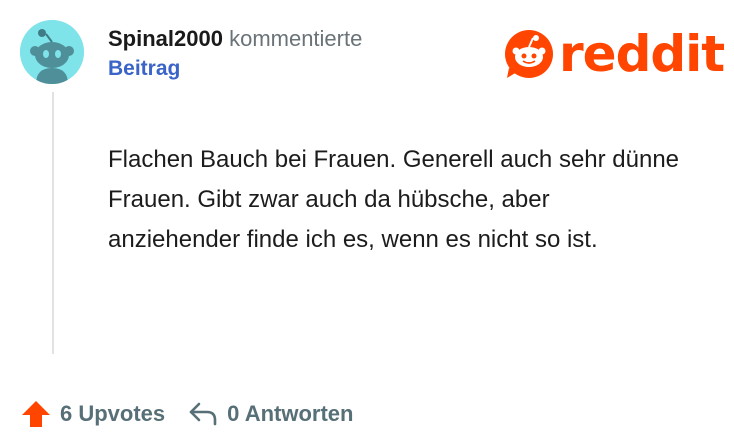 This screenshot has width=734, height=444. Describe the element at coordinates (290, 413) in the screenshot. I see `reply-count: 0 Antworten` at that location.